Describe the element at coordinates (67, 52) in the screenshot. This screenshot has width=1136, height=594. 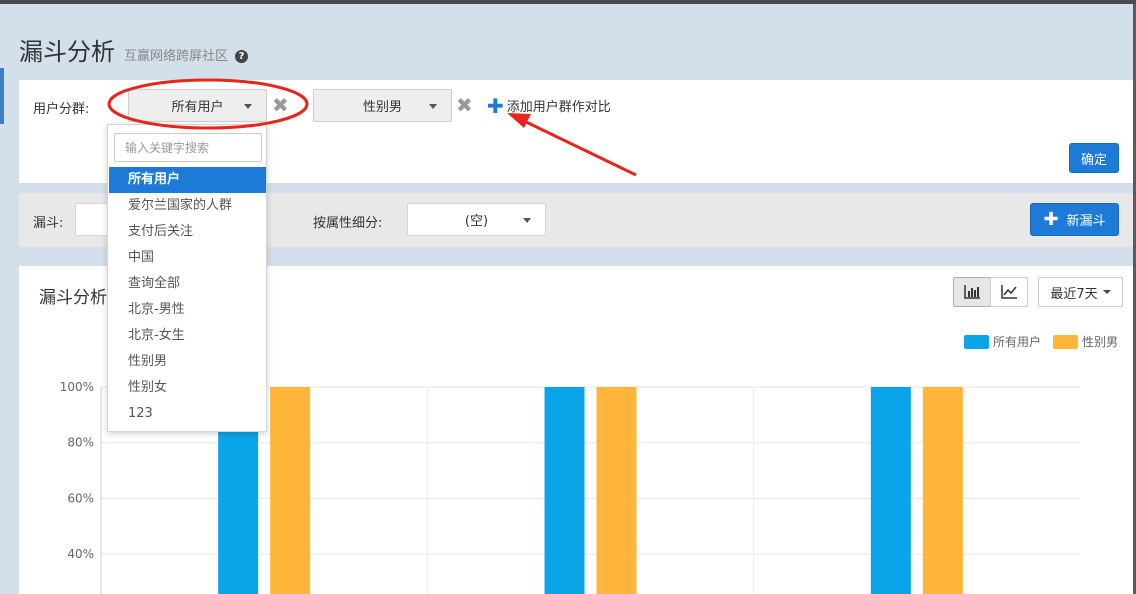
I see `page-title: 漏斗分析` at that location.